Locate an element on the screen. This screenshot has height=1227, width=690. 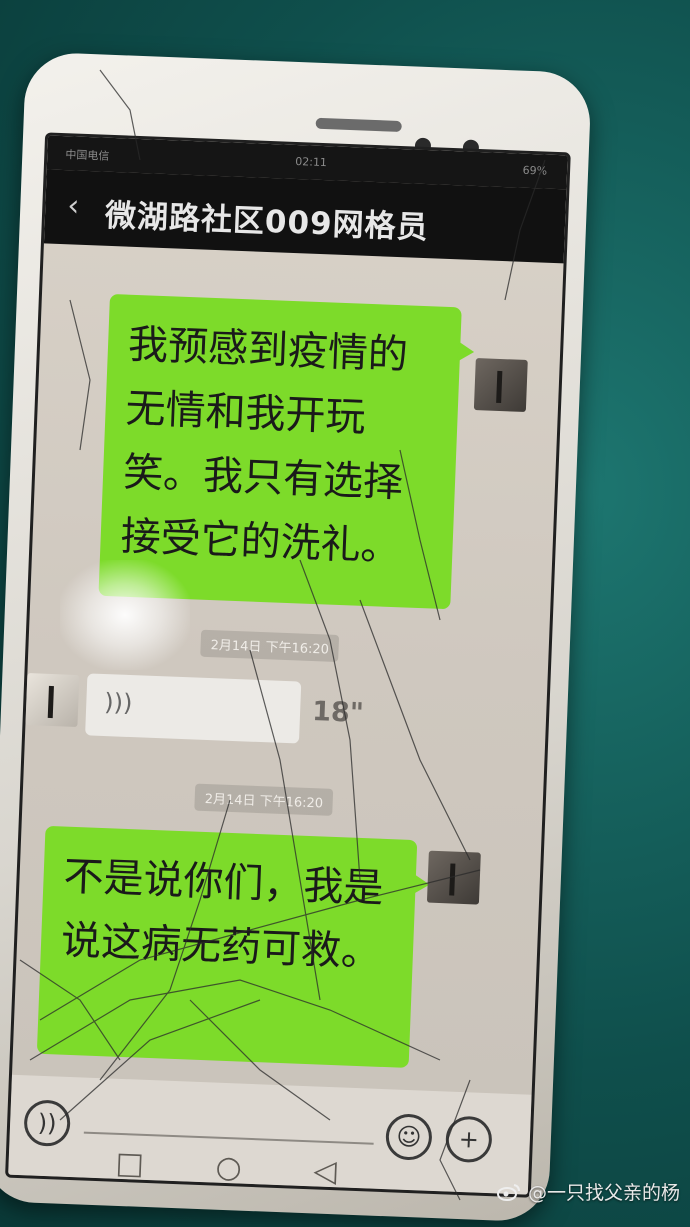
voice-message-bubble: ))) is located at coordinates (193, 708).